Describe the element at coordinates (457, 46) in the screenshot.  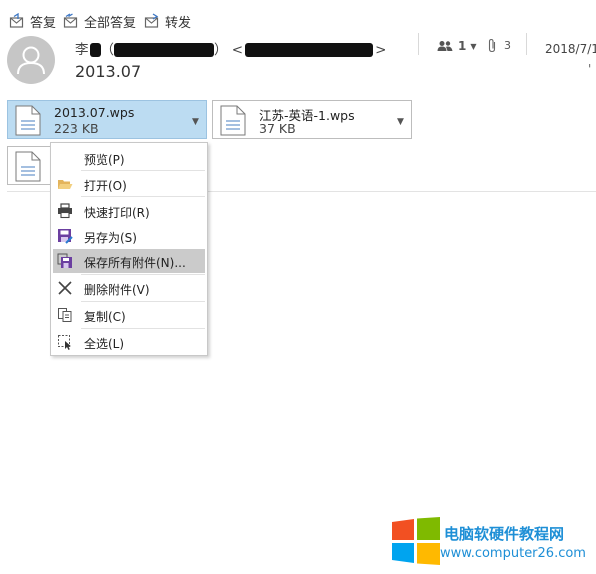
I see `participants-button: 1 ▼` at that location.